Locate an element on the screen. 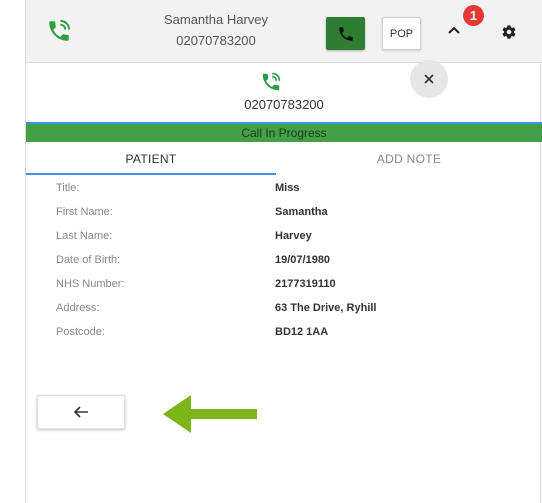 This screenshot has height=503, width=542. patient-row-address: Address: 63 The Drive, Ryhill is located at coordinates (284, 309).